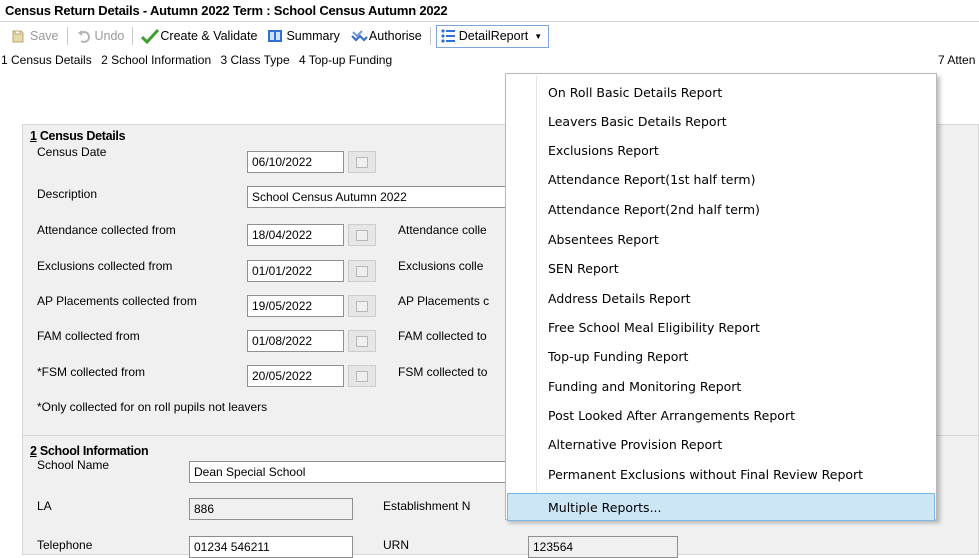 The width and height of the screenshot is (979, 558). What do you see at coordinates (721, 121) in the screenshot?
I see `menu-item-leavers-basic-details: Leavers Basic Details Report` at bounding box center [721, 121].